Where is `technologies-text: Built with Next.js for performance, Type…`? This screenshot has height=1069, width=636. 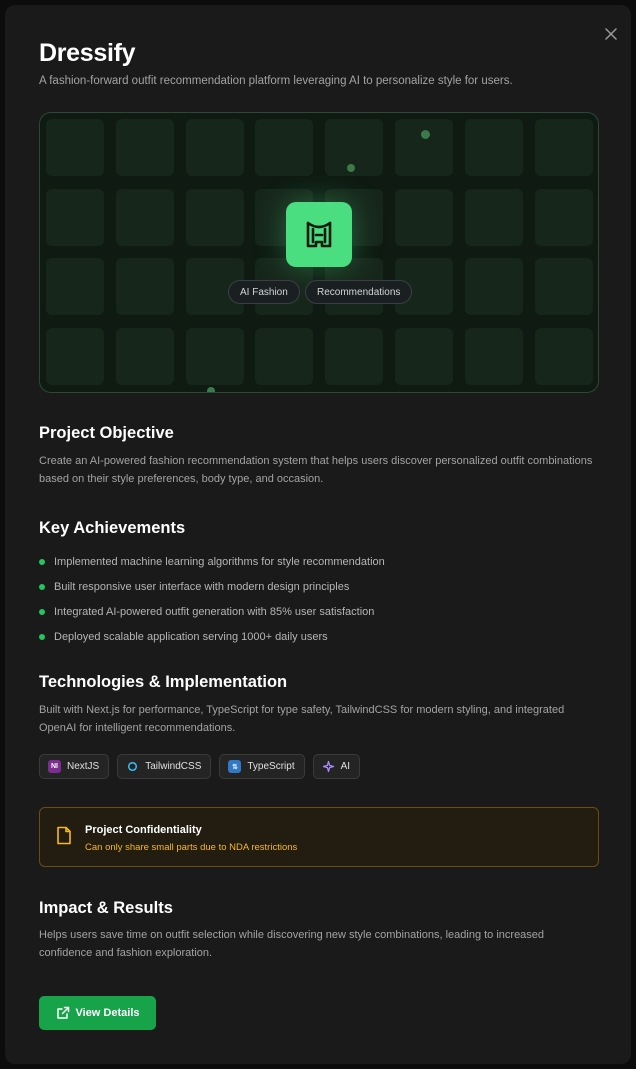 technologies-text: Built with Next.js for performance, Type… is located at coordinates (302, 719).